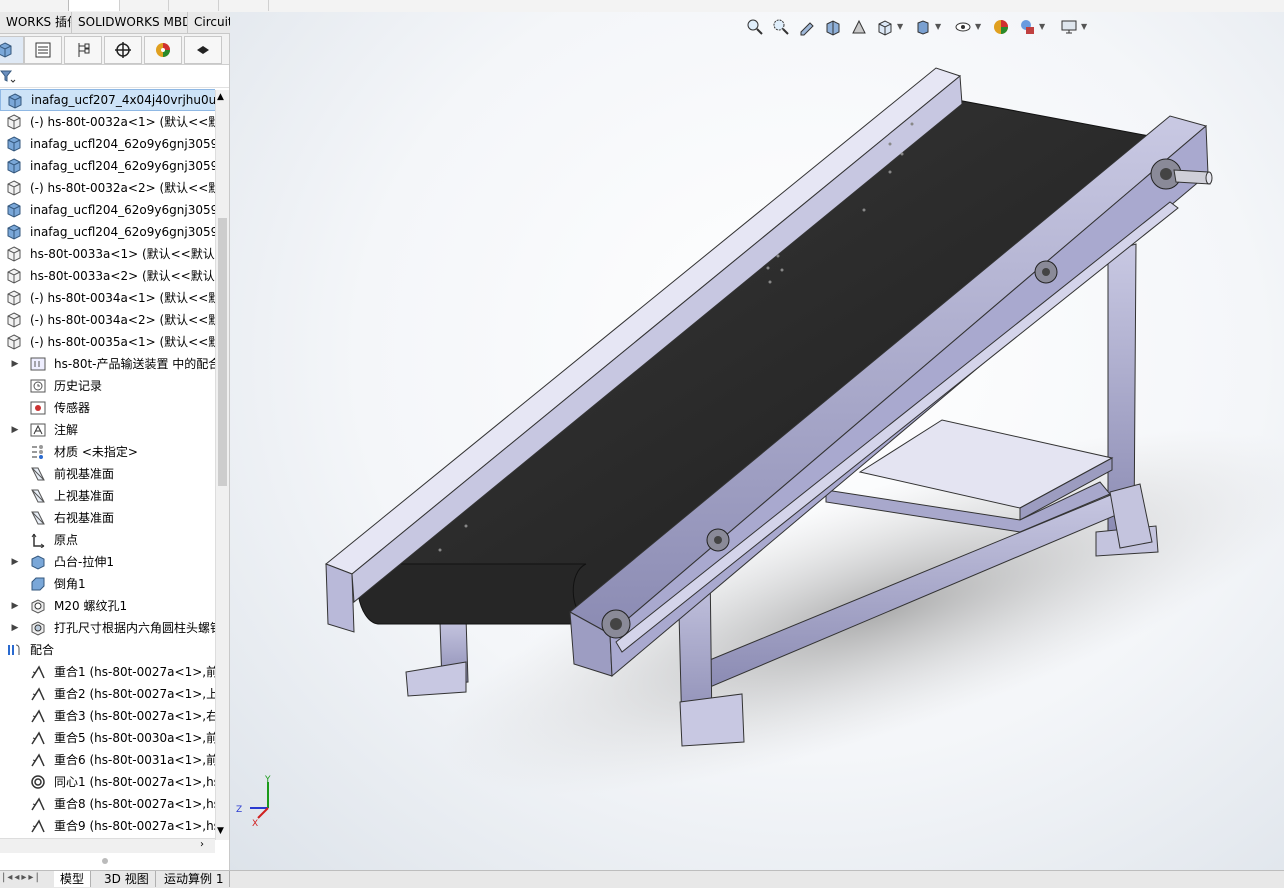  What do you see at coordinates (978, 26) in the screenshot?
I see `hide-show-dropdown-icon: ▼` at bounding box center [978, 26].